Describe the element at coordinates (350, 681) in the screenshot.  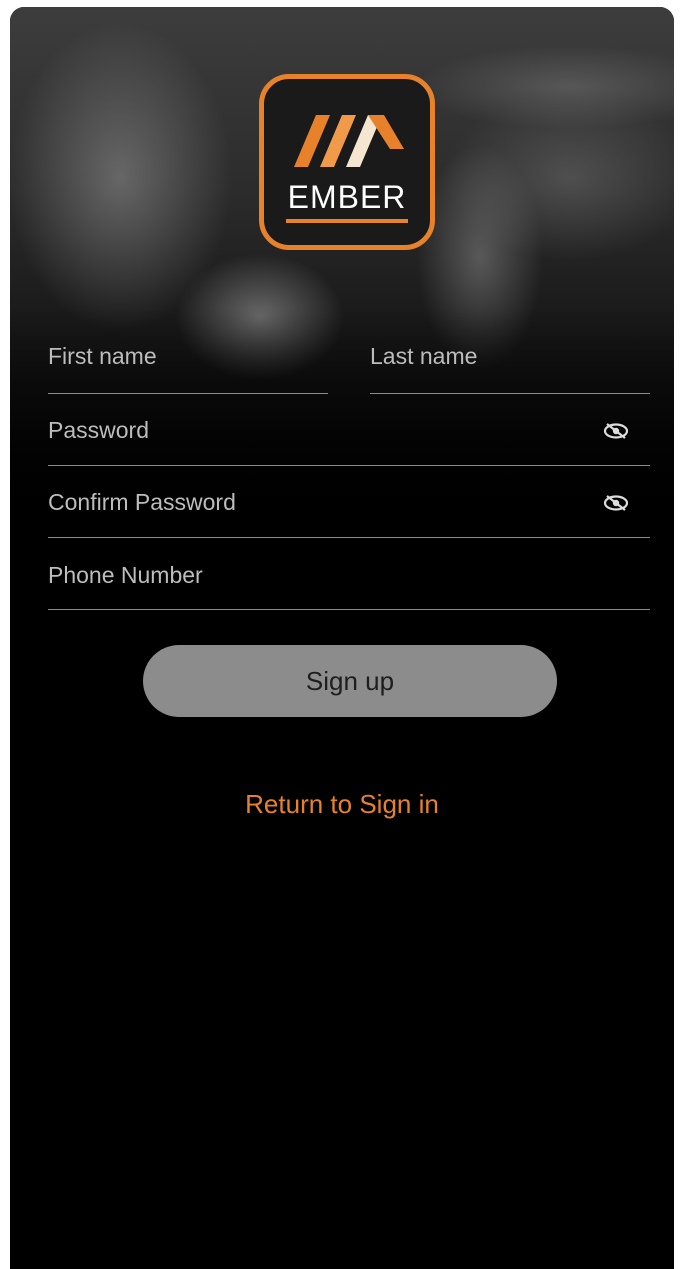
I see `sign-up-button: Sign up` at that location.